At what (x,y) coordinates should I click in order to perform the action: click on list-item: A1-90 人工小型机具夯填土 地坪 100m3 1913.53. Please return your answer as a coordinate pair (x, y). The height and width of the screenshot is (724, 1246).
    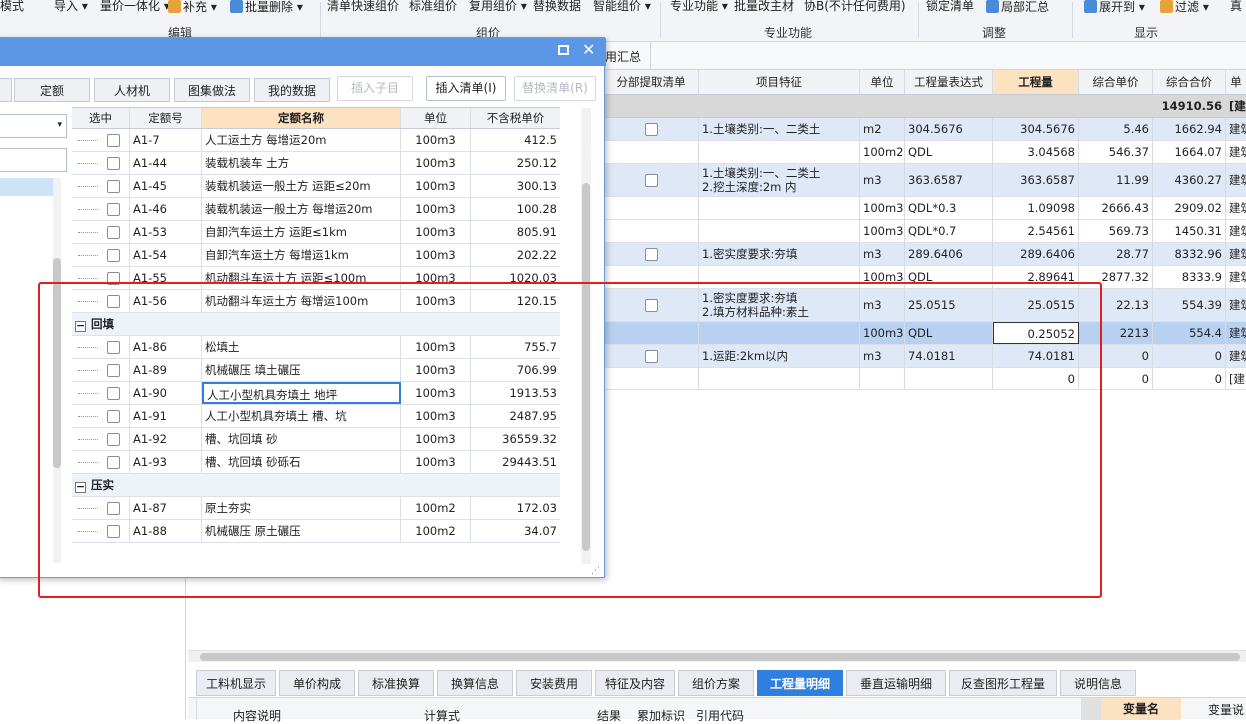
    Looking at the image, I should click on (316, 393).